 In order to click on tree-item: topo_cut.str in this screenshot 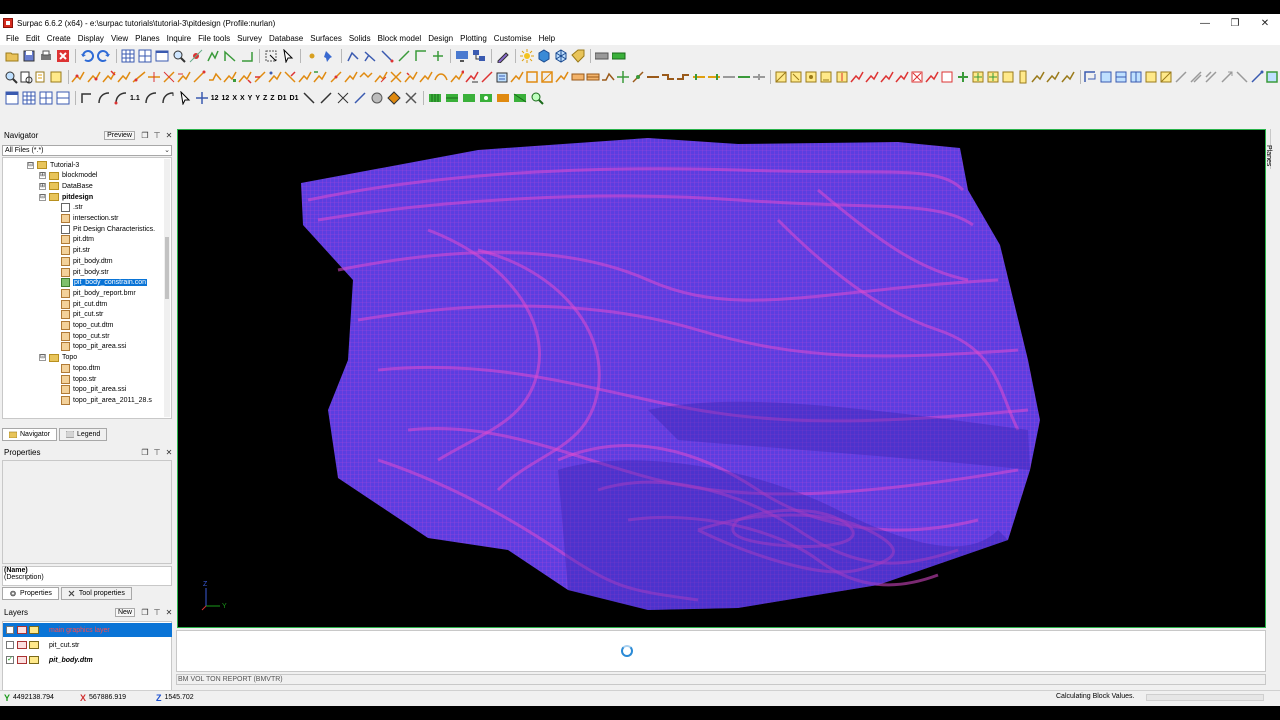, I will do `click(85, 336)`.